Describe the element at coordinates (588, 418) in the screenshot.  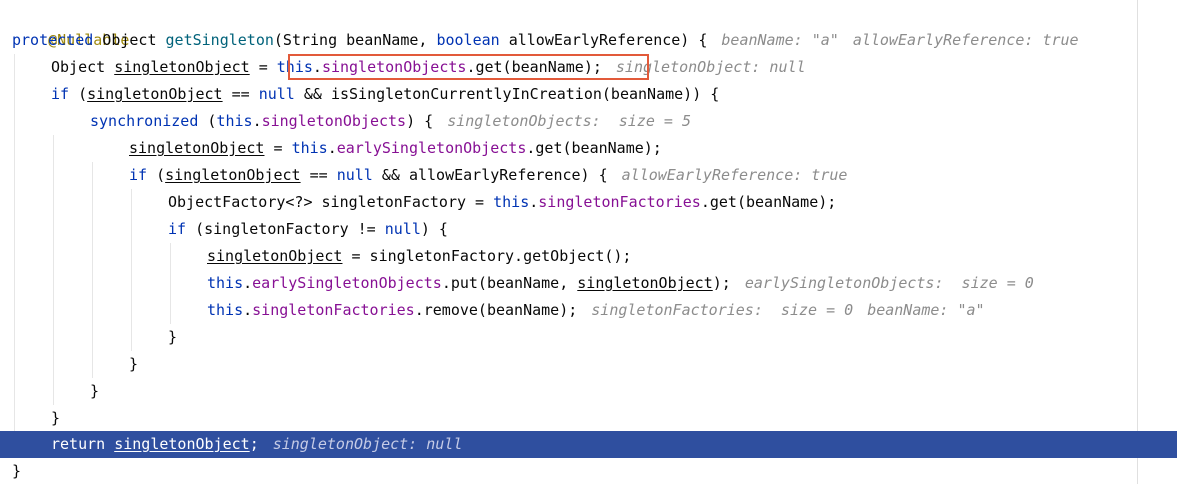
I see `code-line-16: }` at that location.